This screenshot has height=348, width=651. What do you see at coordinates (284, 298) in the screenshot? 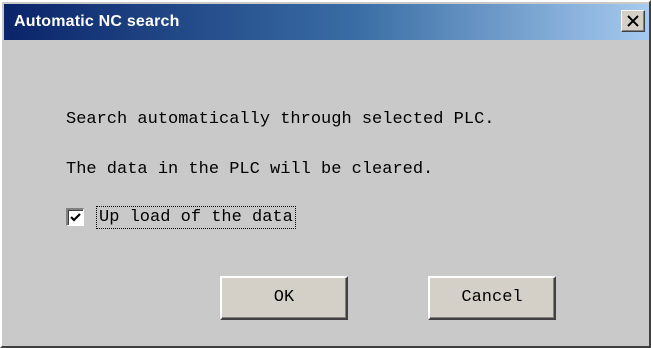
I see `ok-button: OK` at bounding box center [284, 298].